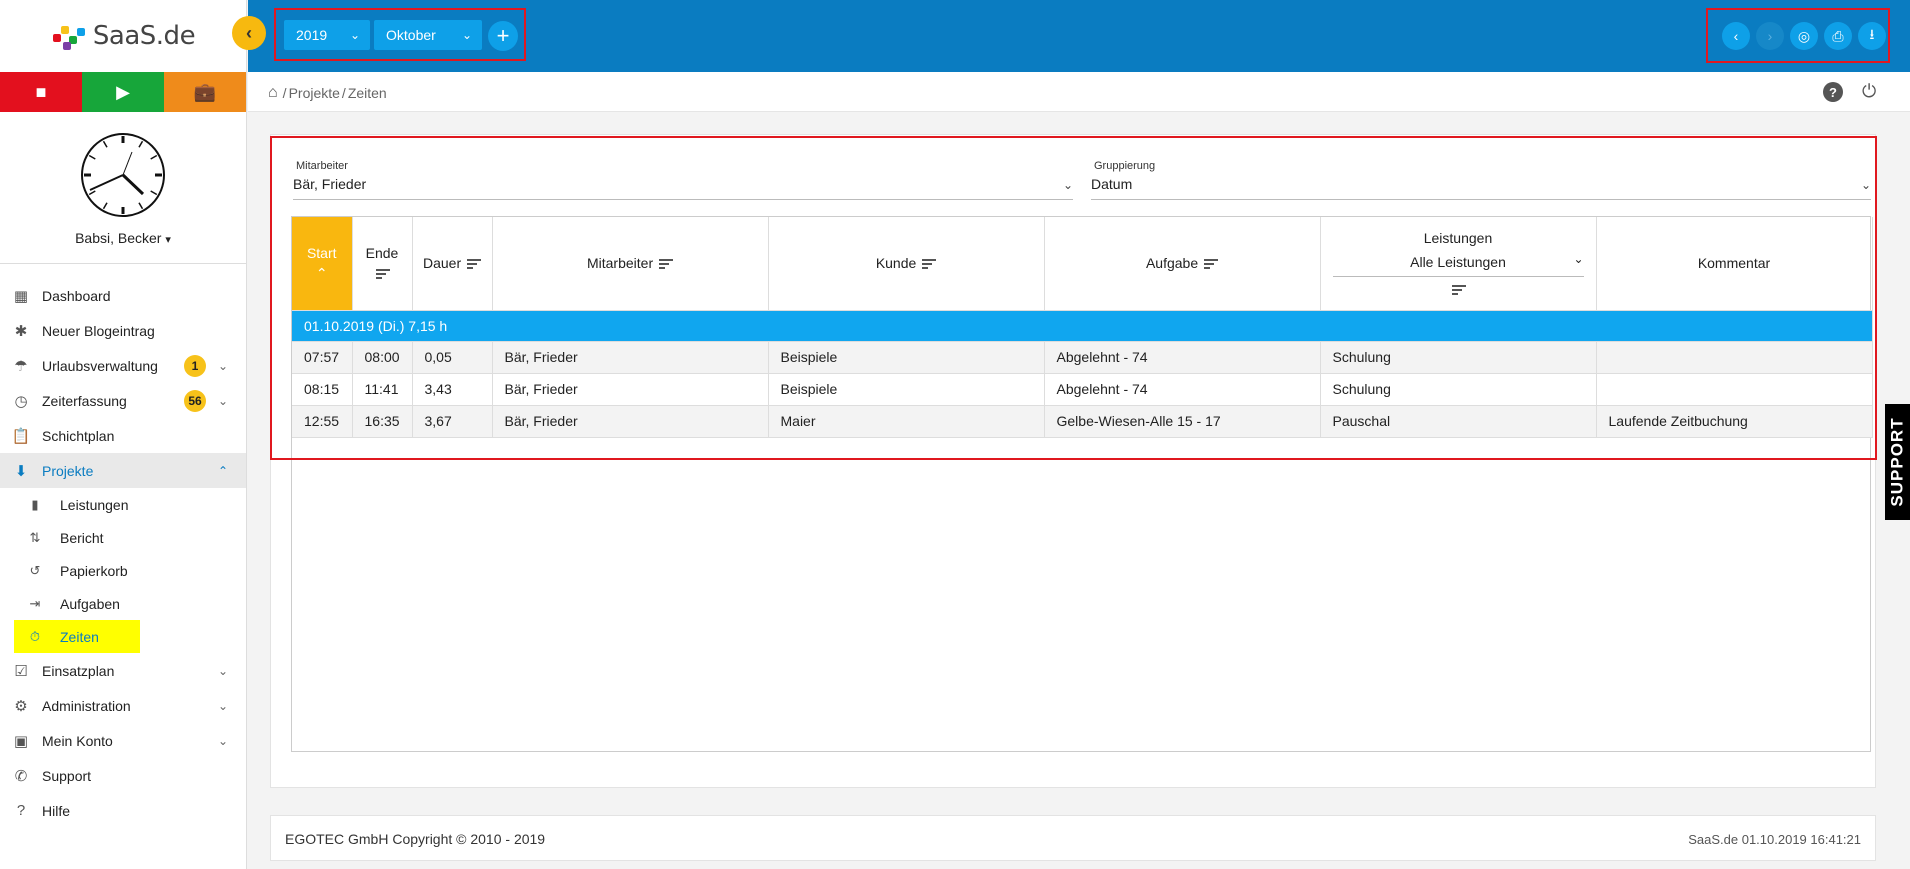 This screenshot has width=1910, height=869. What do you see at coordinates (1872, 36) in the screenshot?
I see `download-button: ⭳` at bounding box center [1872, 36].